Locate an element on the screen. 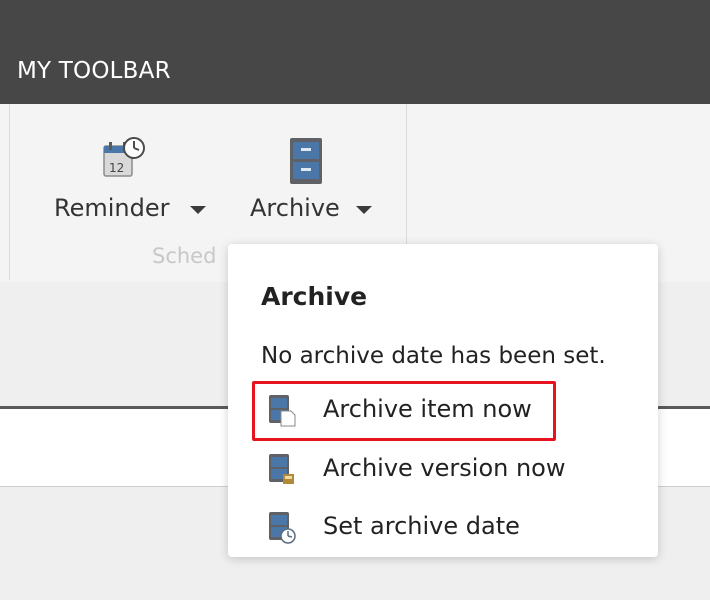 The image size is (710, 600). menu-item-label: Archive version now is located at coordinates (444, 468).